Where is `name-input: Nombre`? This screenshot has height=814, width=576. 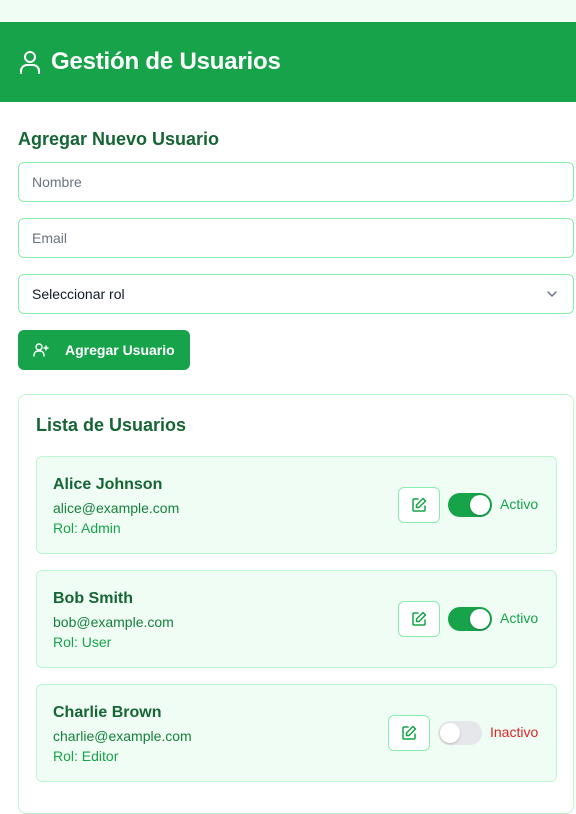
name-input: Nombre is located at coordinates (296, 182).